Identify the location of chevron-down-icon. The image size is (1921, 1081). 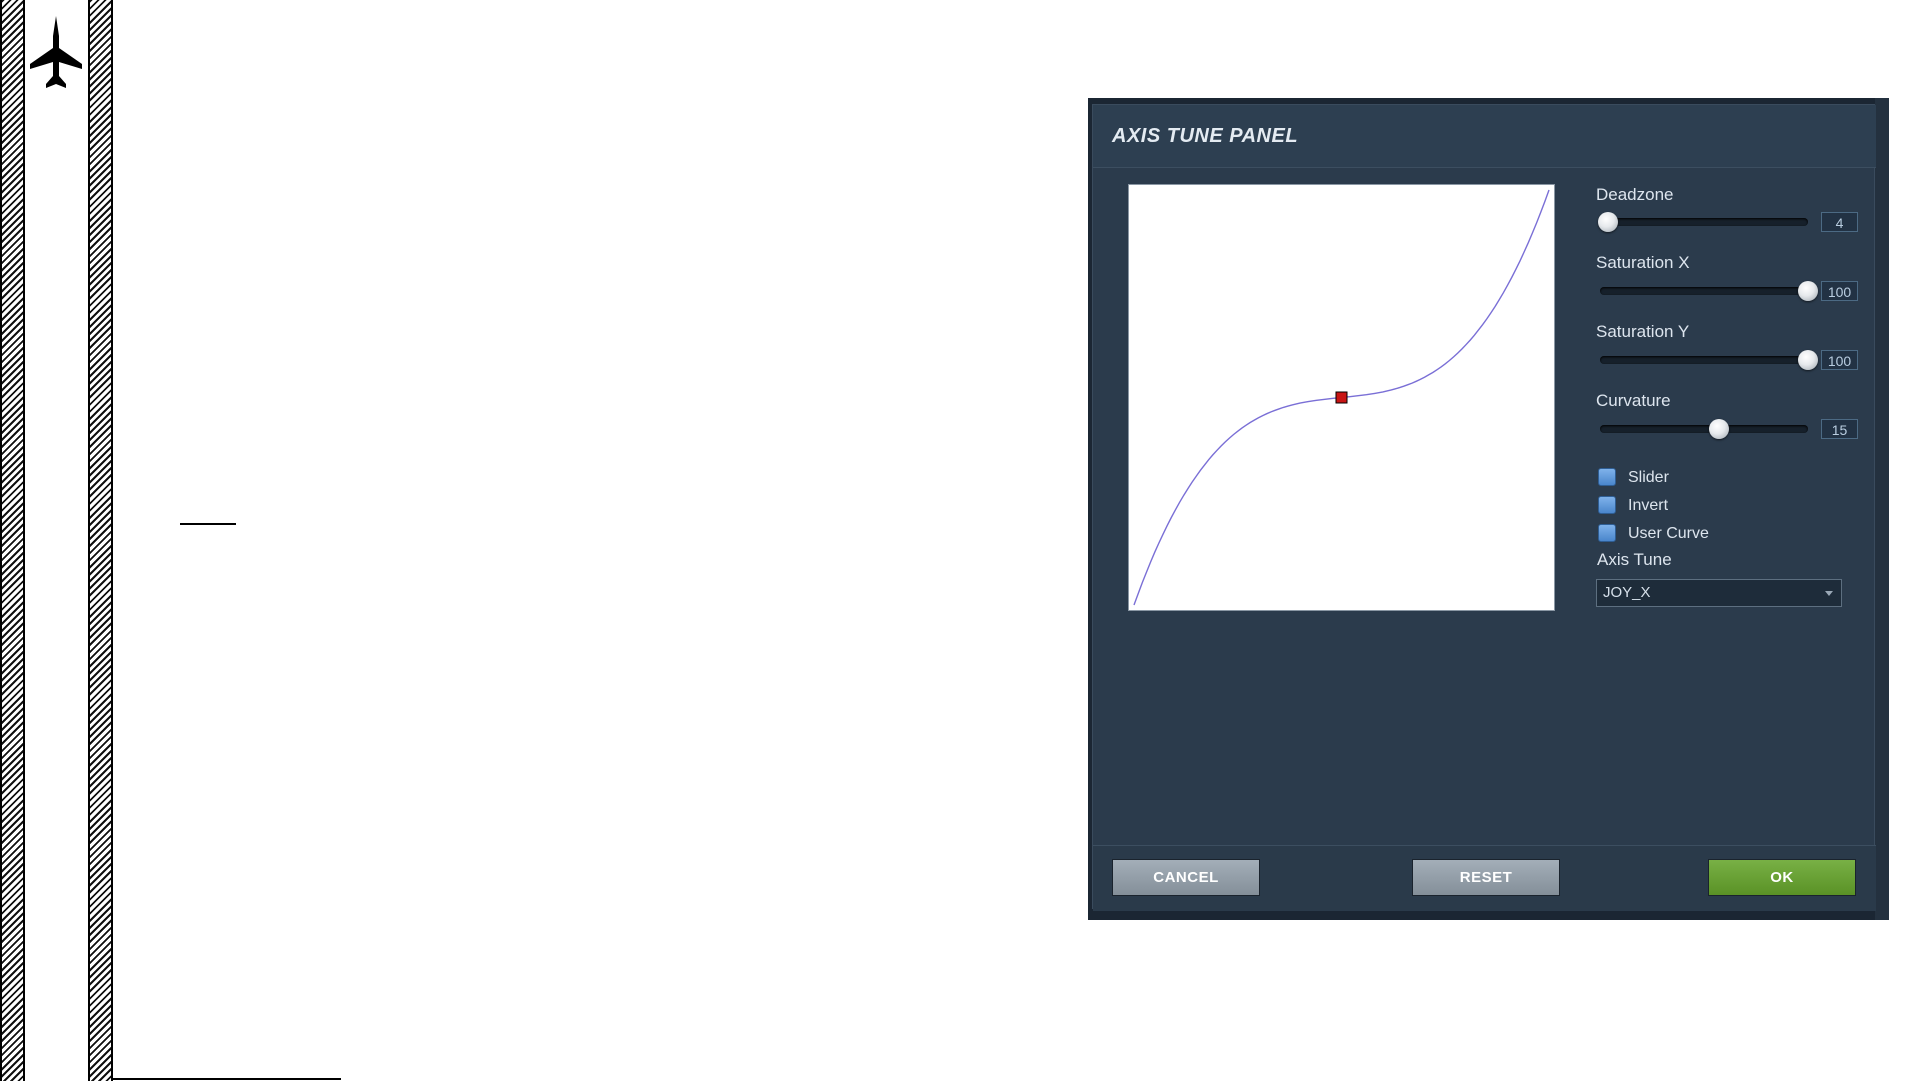
(1829, 593).